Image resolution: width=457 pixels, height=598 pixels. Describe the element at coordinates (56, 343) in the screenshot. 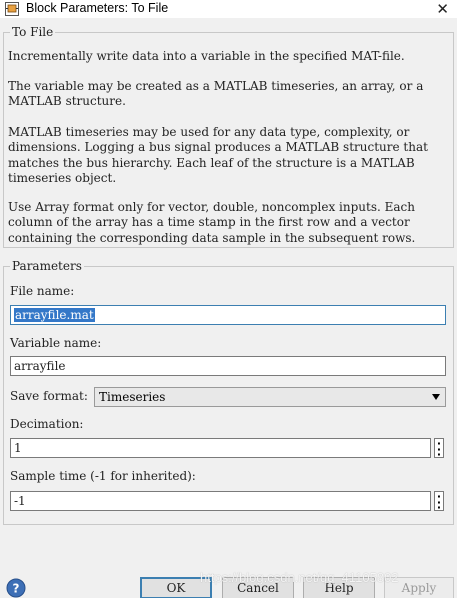

I see `variable-name-label: Variable name:` at that location.